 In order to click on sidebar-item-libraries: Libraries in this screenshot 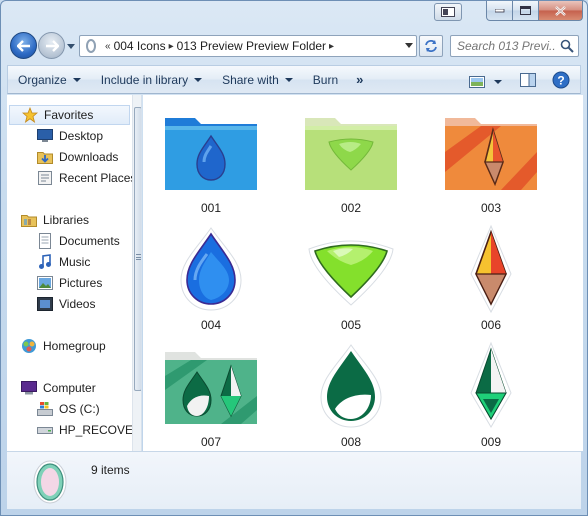, I will do `click(48, 220)`.